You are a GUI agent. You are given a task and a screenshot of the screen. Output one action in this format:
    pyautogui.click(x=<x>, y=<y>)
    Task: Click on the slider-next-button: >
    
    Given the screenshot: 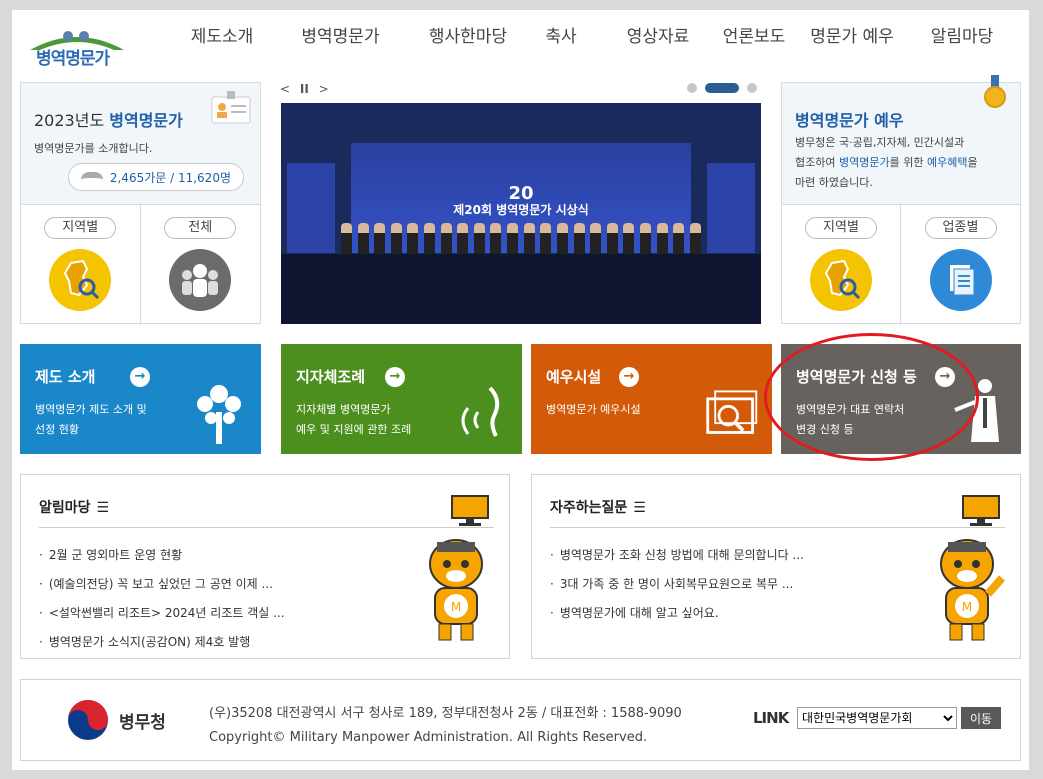 What is the action you would take?
    pyautogui.click(x=324, y=89)
    